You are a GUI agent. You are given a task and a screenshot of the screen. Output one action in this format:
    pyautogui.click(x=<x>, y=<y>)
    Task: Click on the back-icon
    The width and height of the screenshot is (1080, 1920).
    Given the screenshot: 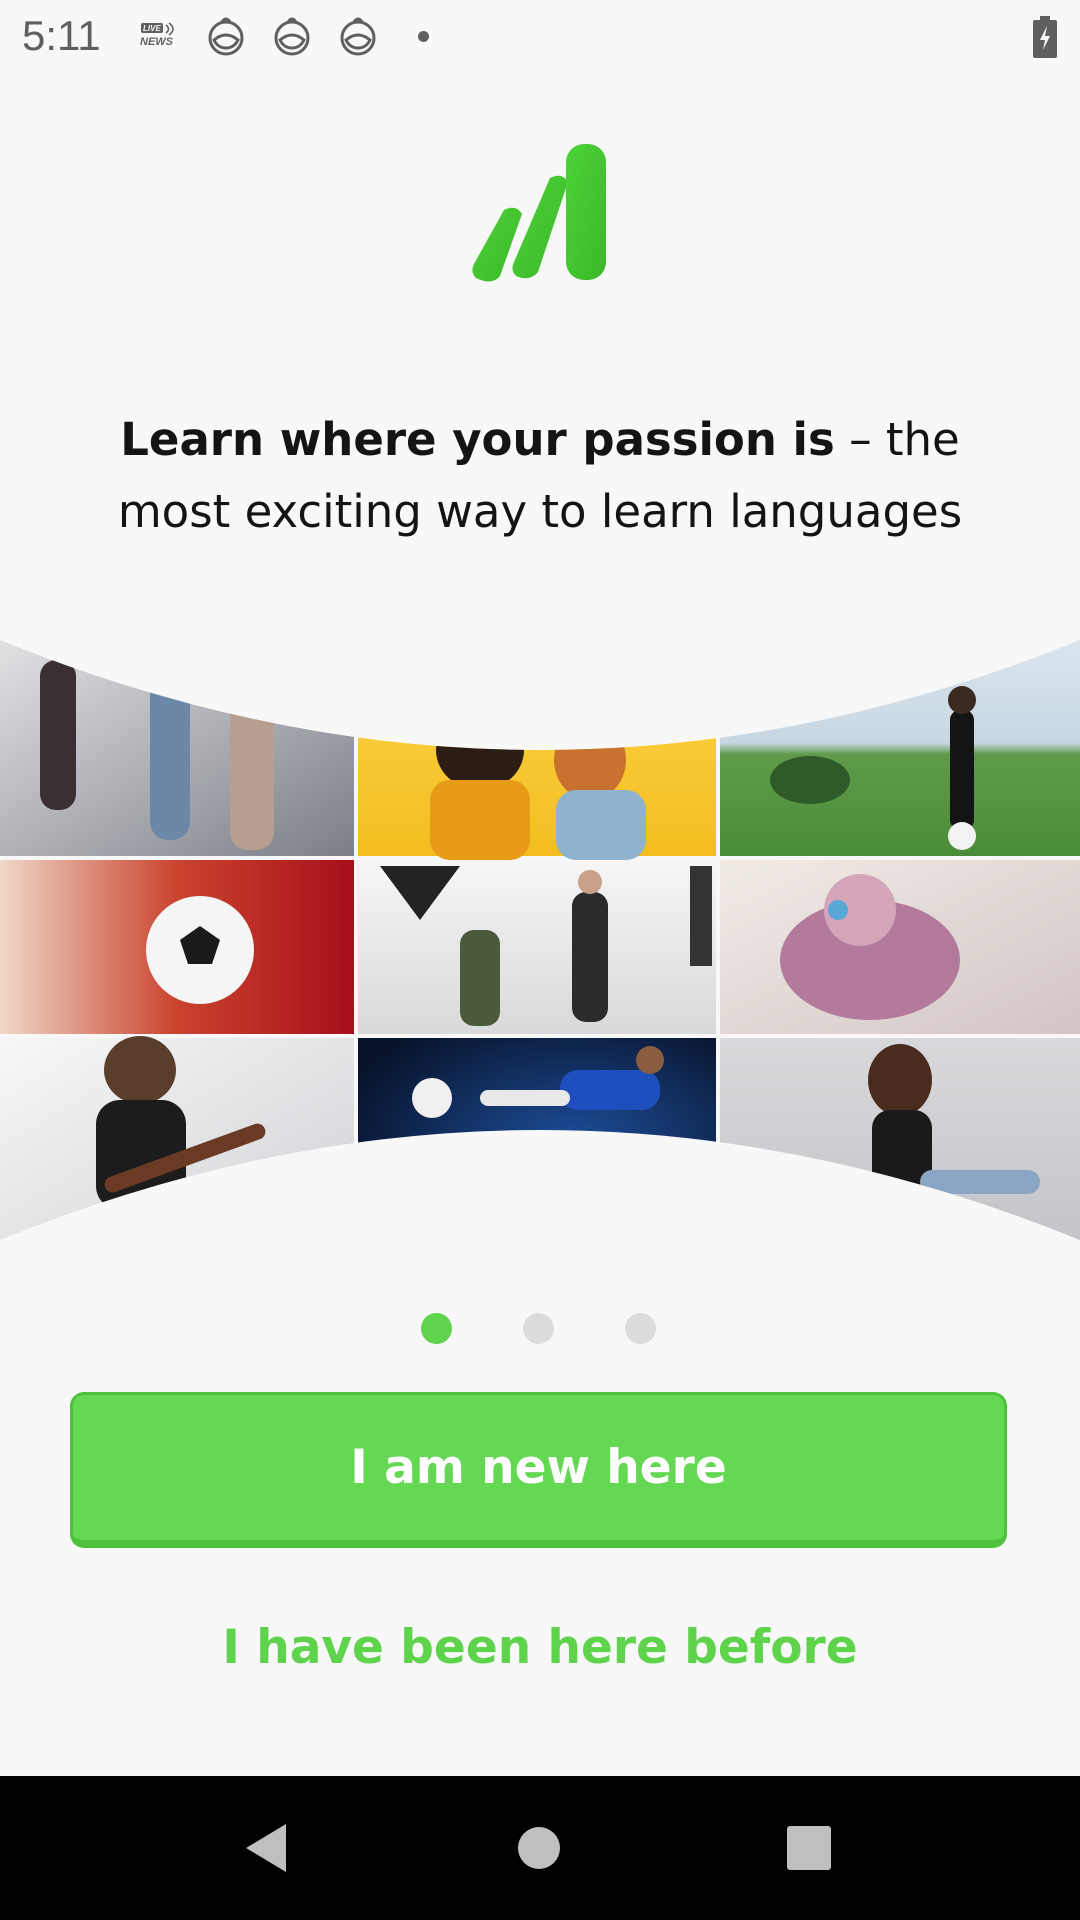 What is the action you would take?
    pyautogui.click(x=266, y=1848)
    